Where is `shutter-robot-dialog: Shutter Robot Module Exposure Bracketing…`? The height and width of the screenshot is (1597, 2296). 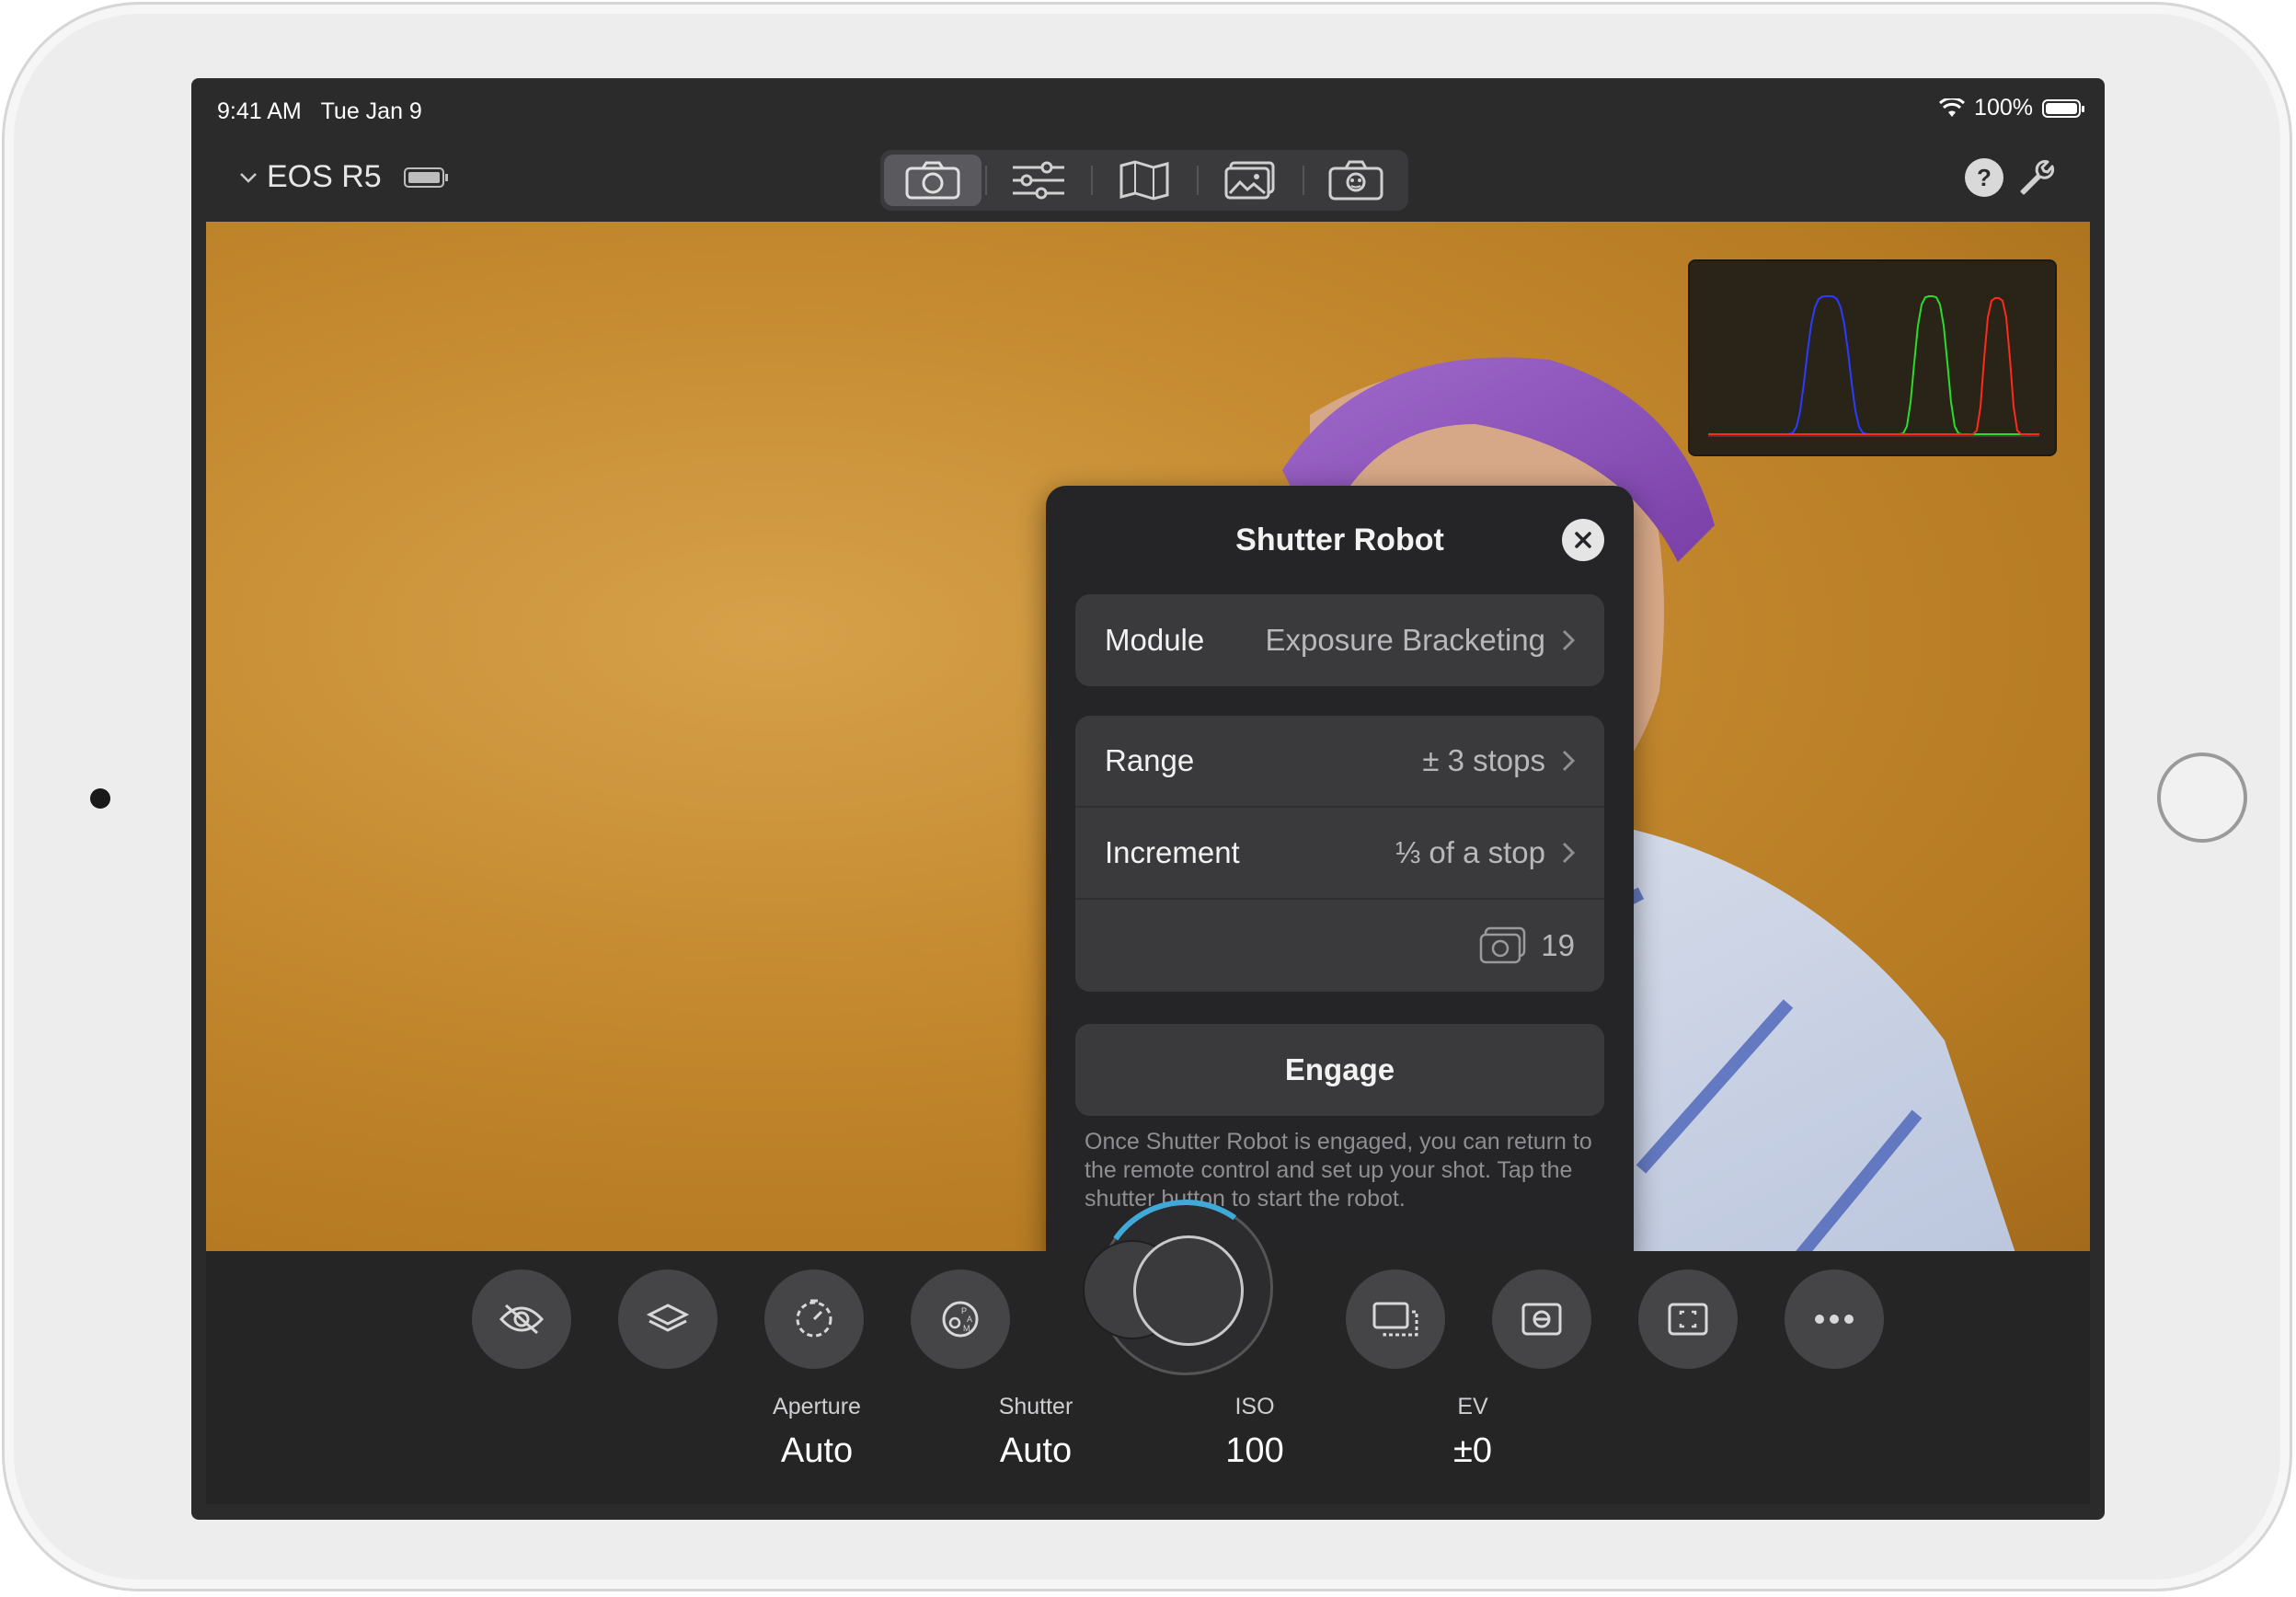
shutter-robot-dialog: Shutter Robot Module Exposure Bracketing… is located at coordinates (1340, 868).